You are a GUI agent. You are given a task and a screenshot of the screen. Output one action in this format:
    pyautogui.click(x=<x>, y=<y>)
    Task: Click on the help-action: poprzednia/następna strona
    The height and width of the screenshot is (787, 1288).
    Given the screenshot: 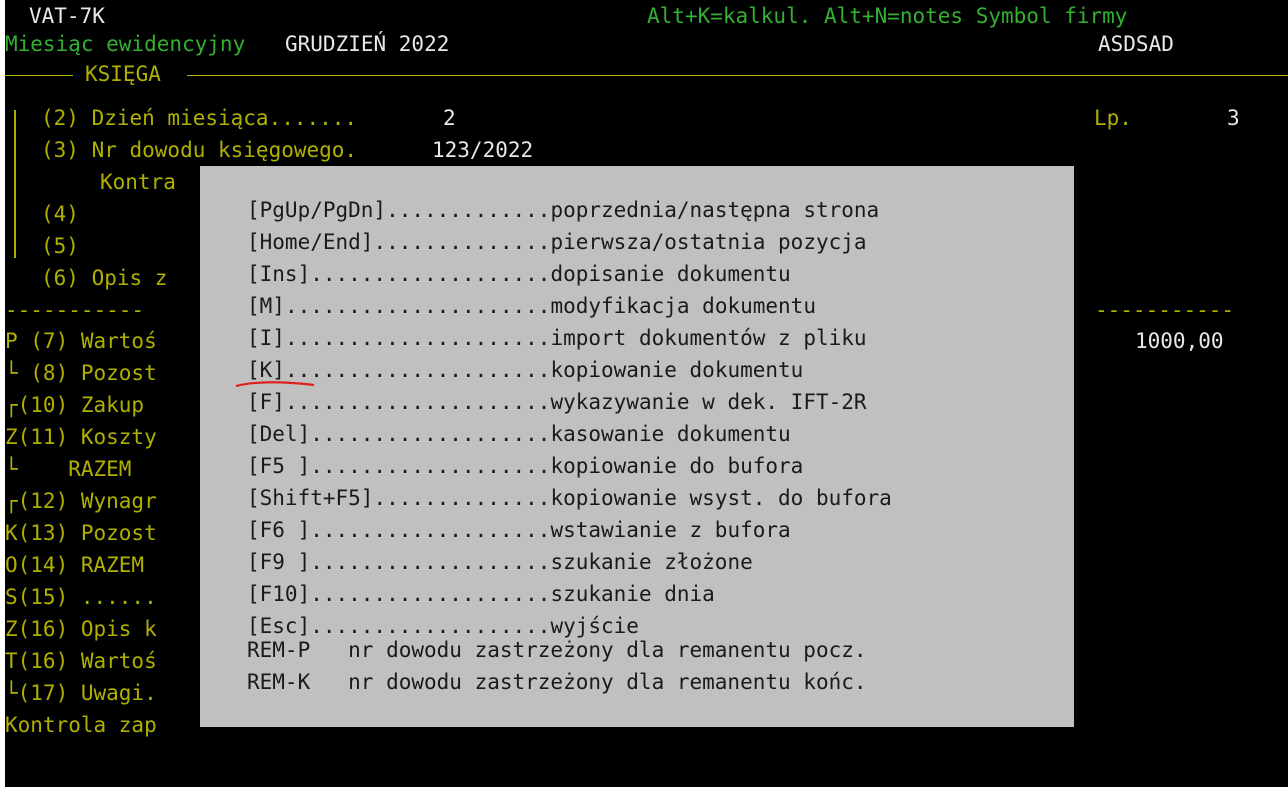 What is the action you would take?
    pyautogui.click(x=715, y=210)
    